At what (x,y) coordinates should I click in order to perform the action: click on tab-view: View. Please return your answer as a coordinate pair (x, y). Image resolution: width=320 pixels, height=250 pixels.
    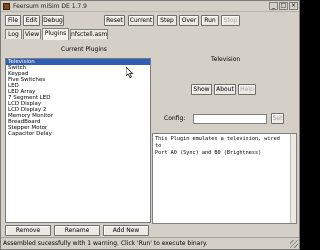
    Looking at the image, I should click on (32, 34).